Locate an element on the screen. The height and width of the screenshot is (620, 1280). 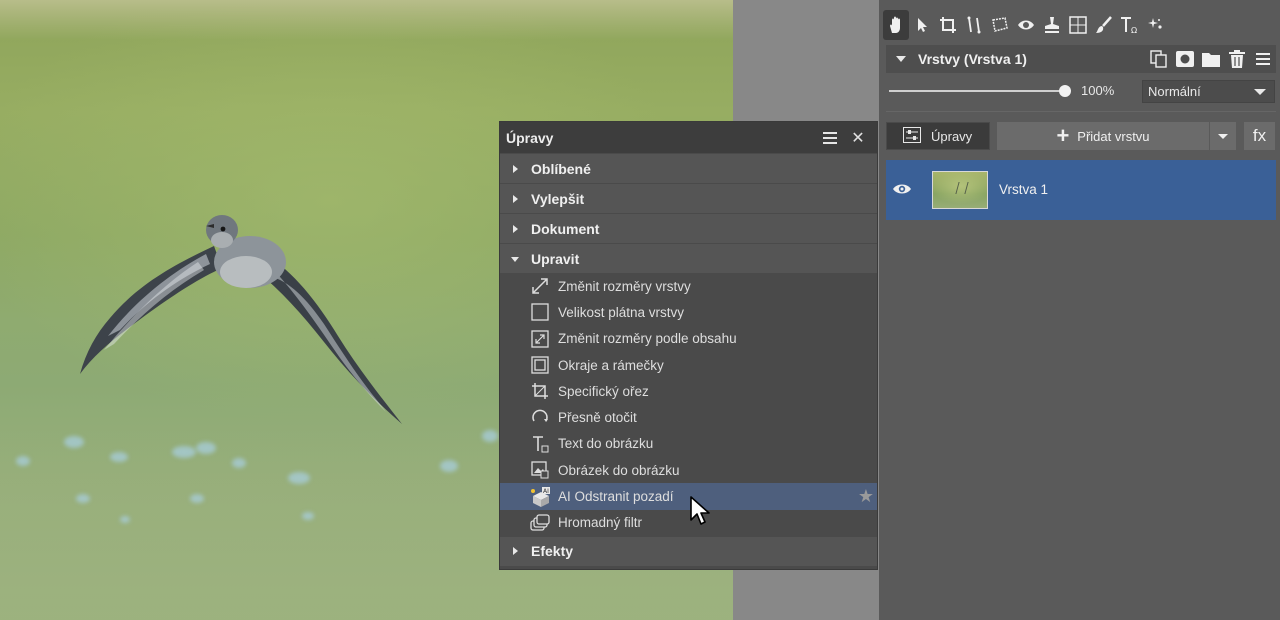
layer-row: Vrstva 1 is located at coordinates (1081, 190).